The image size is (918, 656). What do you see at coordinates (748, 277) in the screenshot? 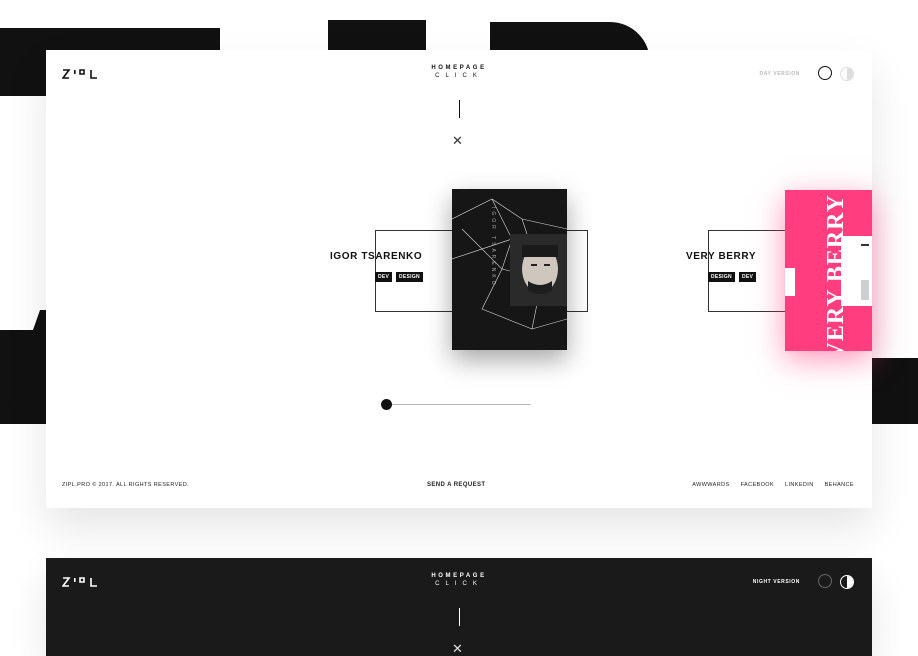
I see `tag-dev-2: DEV` at bounding box center [748, 277].